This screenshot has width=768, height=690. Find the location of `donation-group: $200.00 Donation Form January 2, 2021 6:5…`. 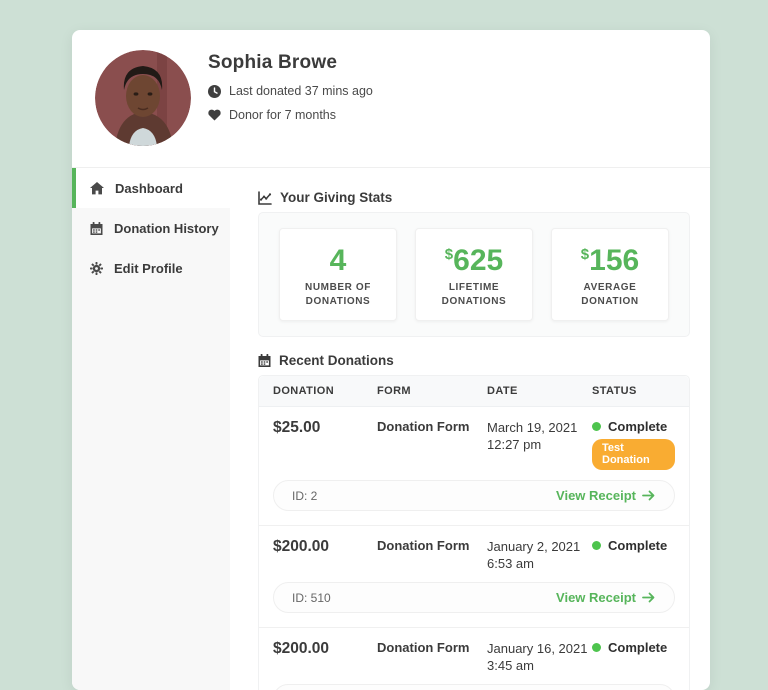

donation-group: $200.00 Donation Form January 2, 2021 6:5… is located at coordinates (474, 577).